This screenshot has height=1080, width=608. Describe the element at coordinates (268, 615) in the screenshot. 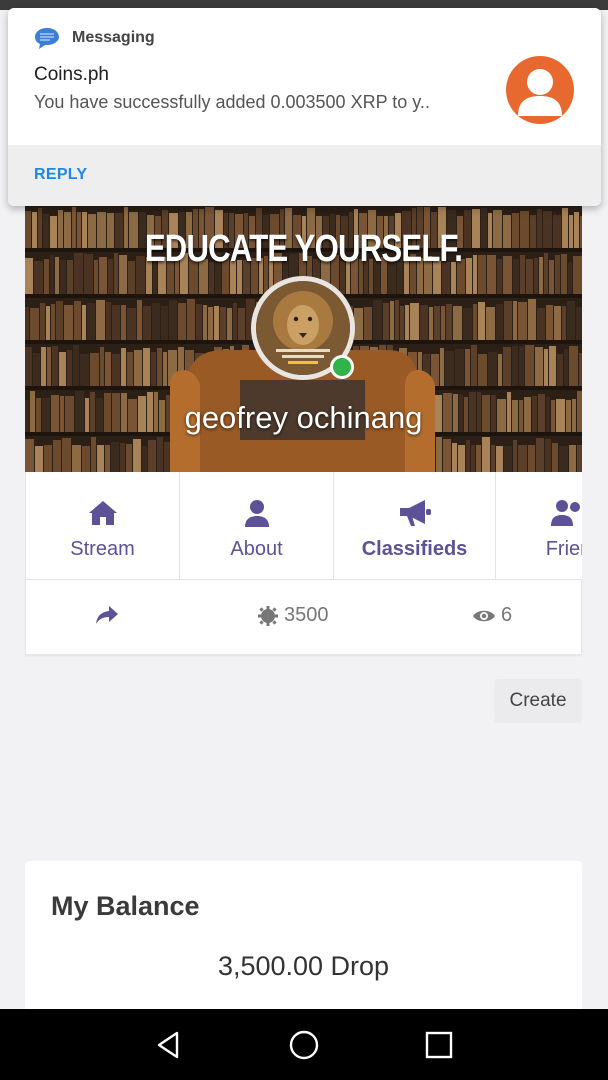

I see `gear-icon` at that location.